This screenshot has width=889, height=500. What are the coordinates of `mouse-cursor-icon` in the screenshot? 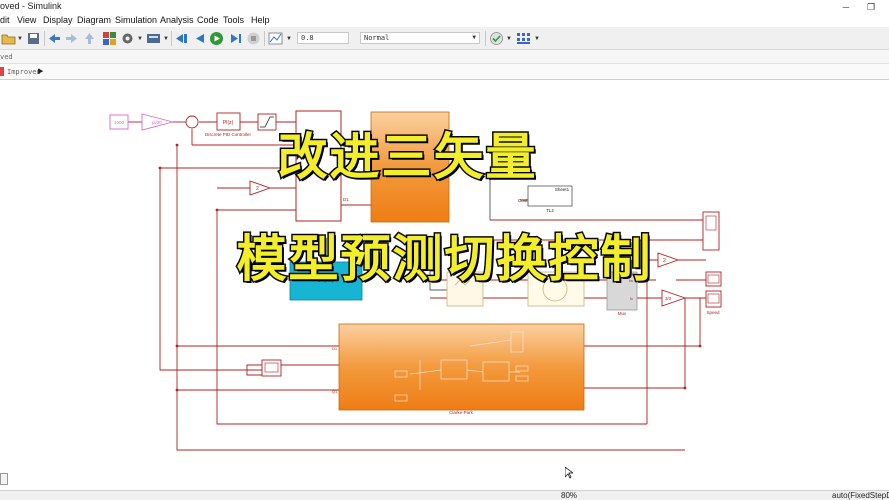 It's located at (569, 473).